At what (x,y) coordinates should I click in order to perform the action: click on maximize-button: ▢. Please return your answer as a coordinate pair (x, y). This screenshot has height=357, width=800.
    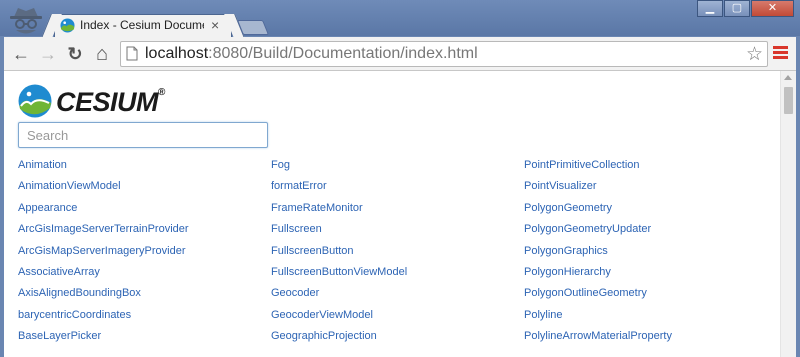
    Looking at the image, I should click on (737, 8).